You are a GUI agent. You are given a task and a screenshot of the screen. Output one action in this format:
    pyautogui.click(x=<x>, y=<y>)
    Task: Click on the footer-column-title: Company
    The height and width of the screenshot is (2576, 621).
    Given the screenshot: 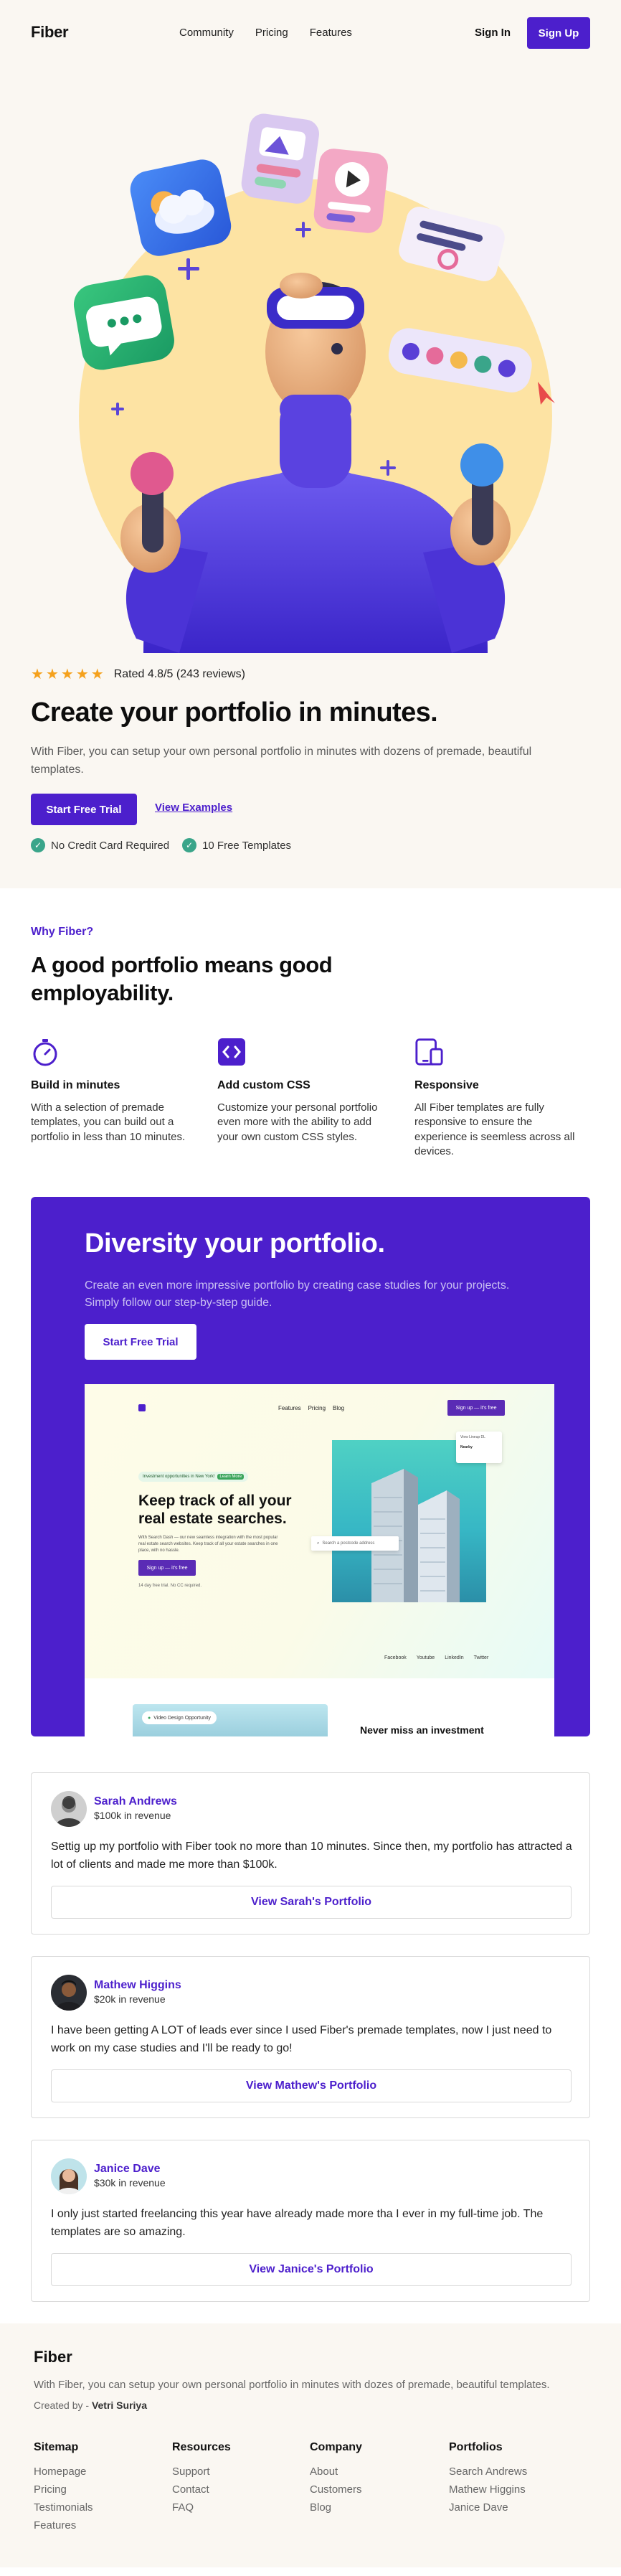 What is the action you would take?
    pyautogui.click(x=336, y=2447)
    